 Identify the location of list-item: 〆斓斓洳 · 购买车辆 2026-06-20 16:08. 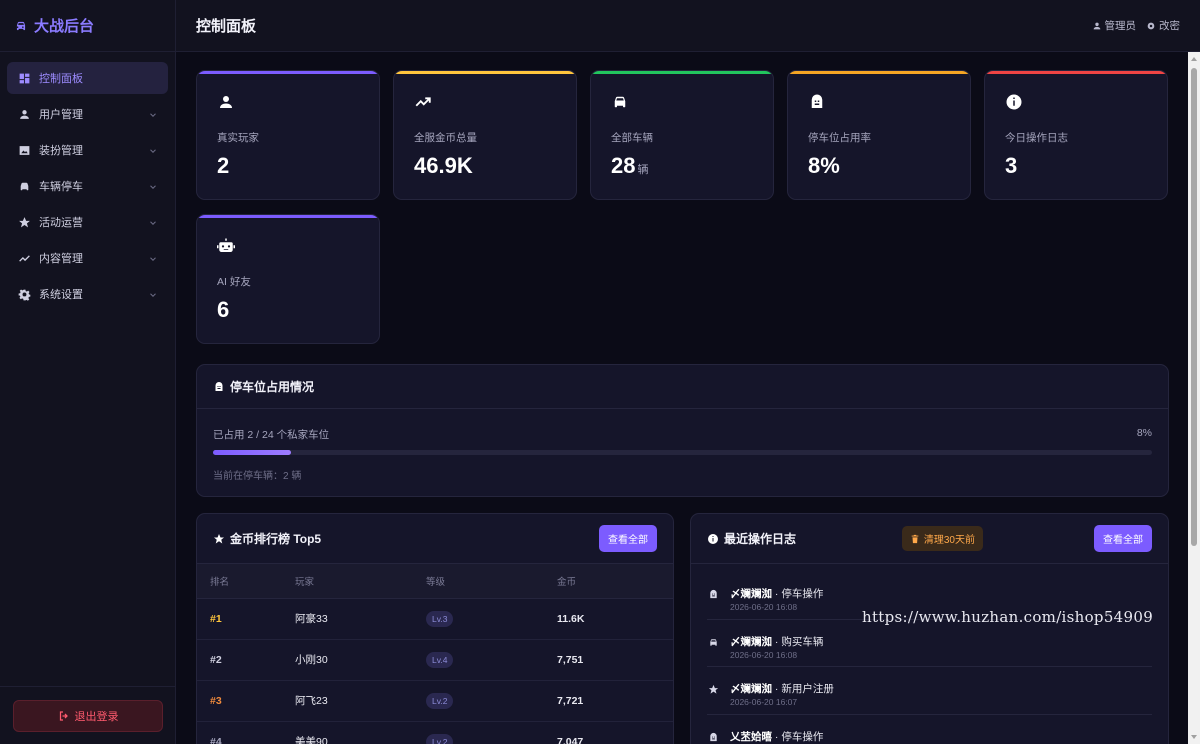
(929, 643).